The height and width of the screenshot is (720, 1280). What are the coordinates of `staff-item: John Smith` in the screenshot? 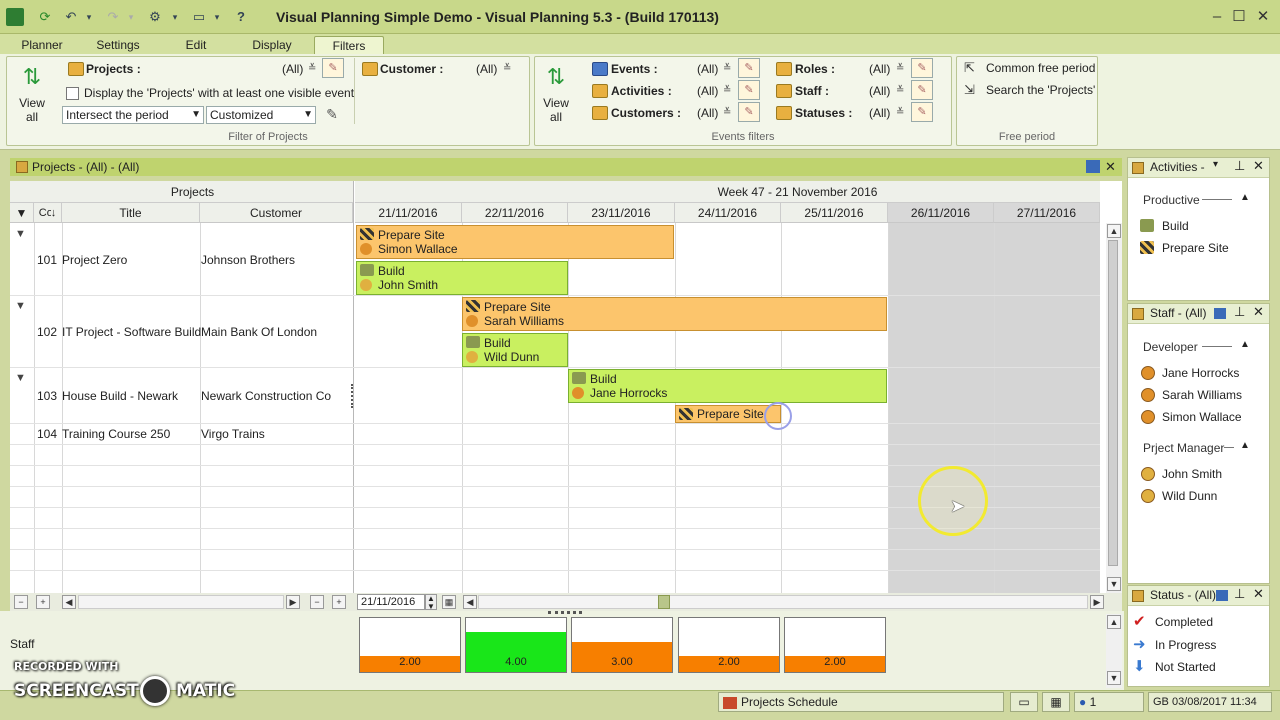 It's located at (1192, 474).